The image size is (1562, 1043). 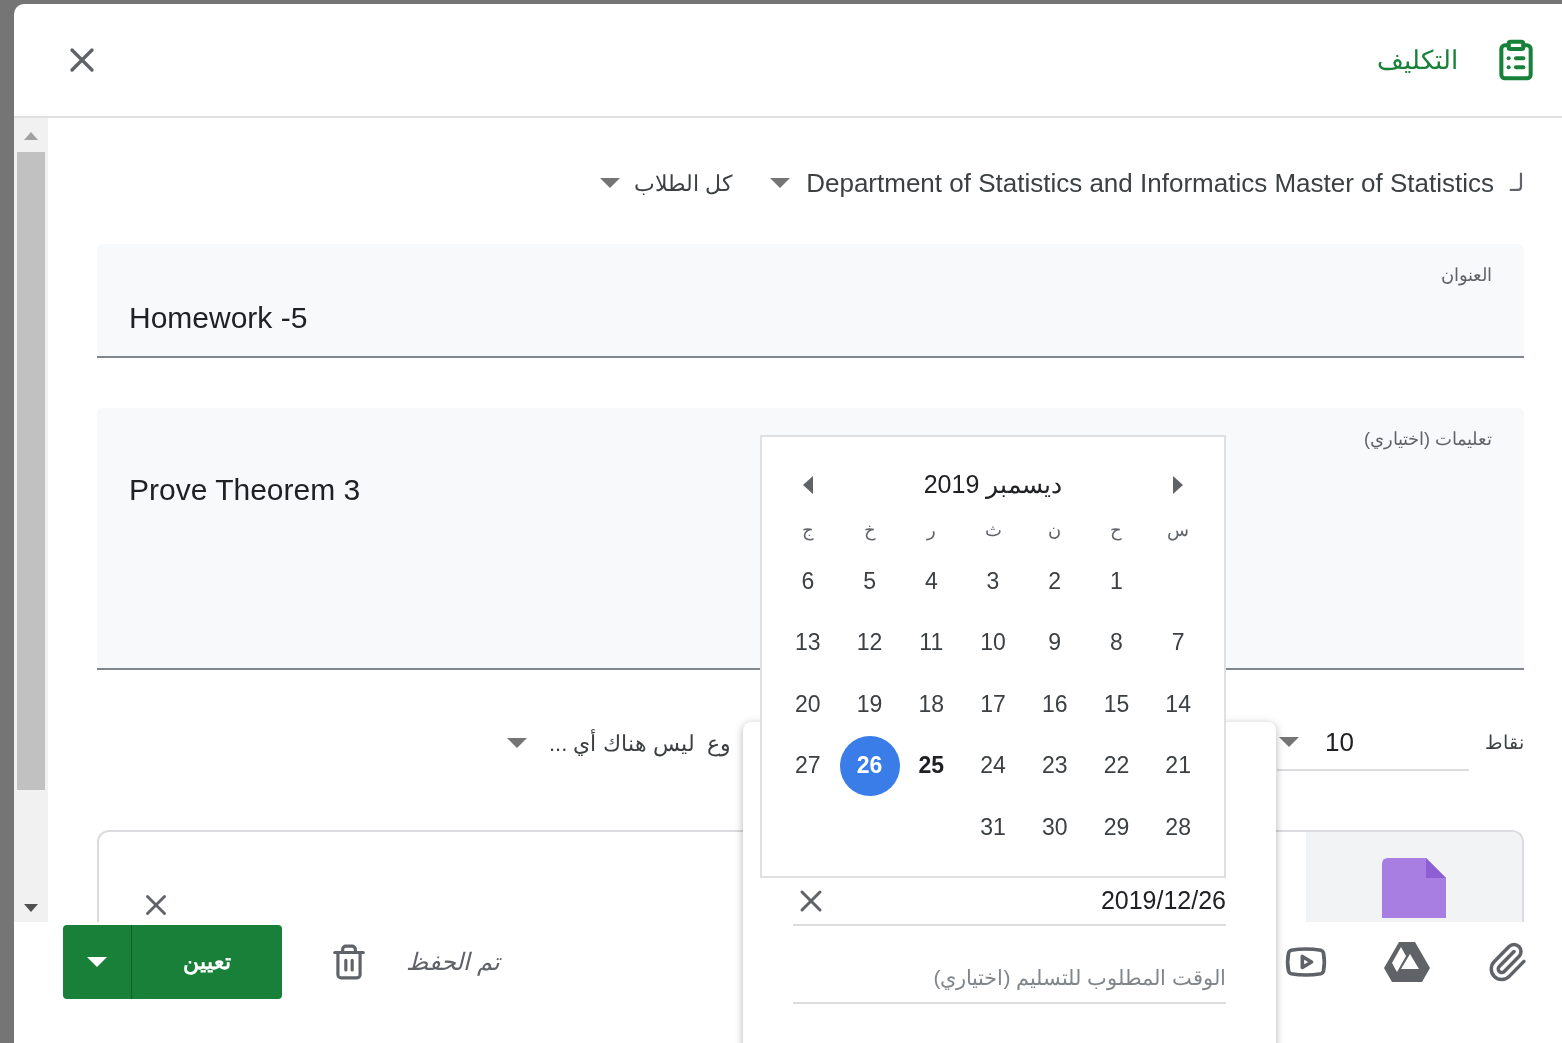 What do you see at coordinates (1466, 276) in the screenshot?
I see `field-label: العنوان` at bounding box center [1466, 276].